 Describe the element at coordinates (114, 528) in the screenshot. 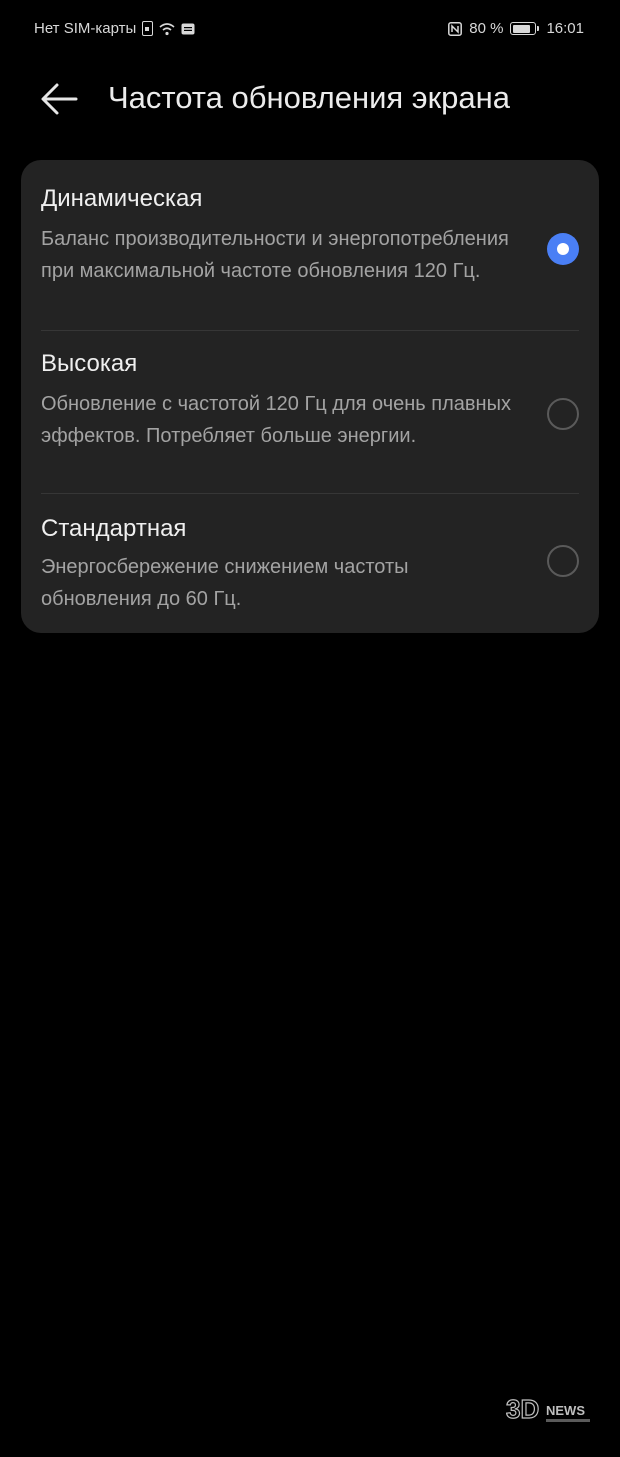

I see `option-title: Стандартная` at that location.